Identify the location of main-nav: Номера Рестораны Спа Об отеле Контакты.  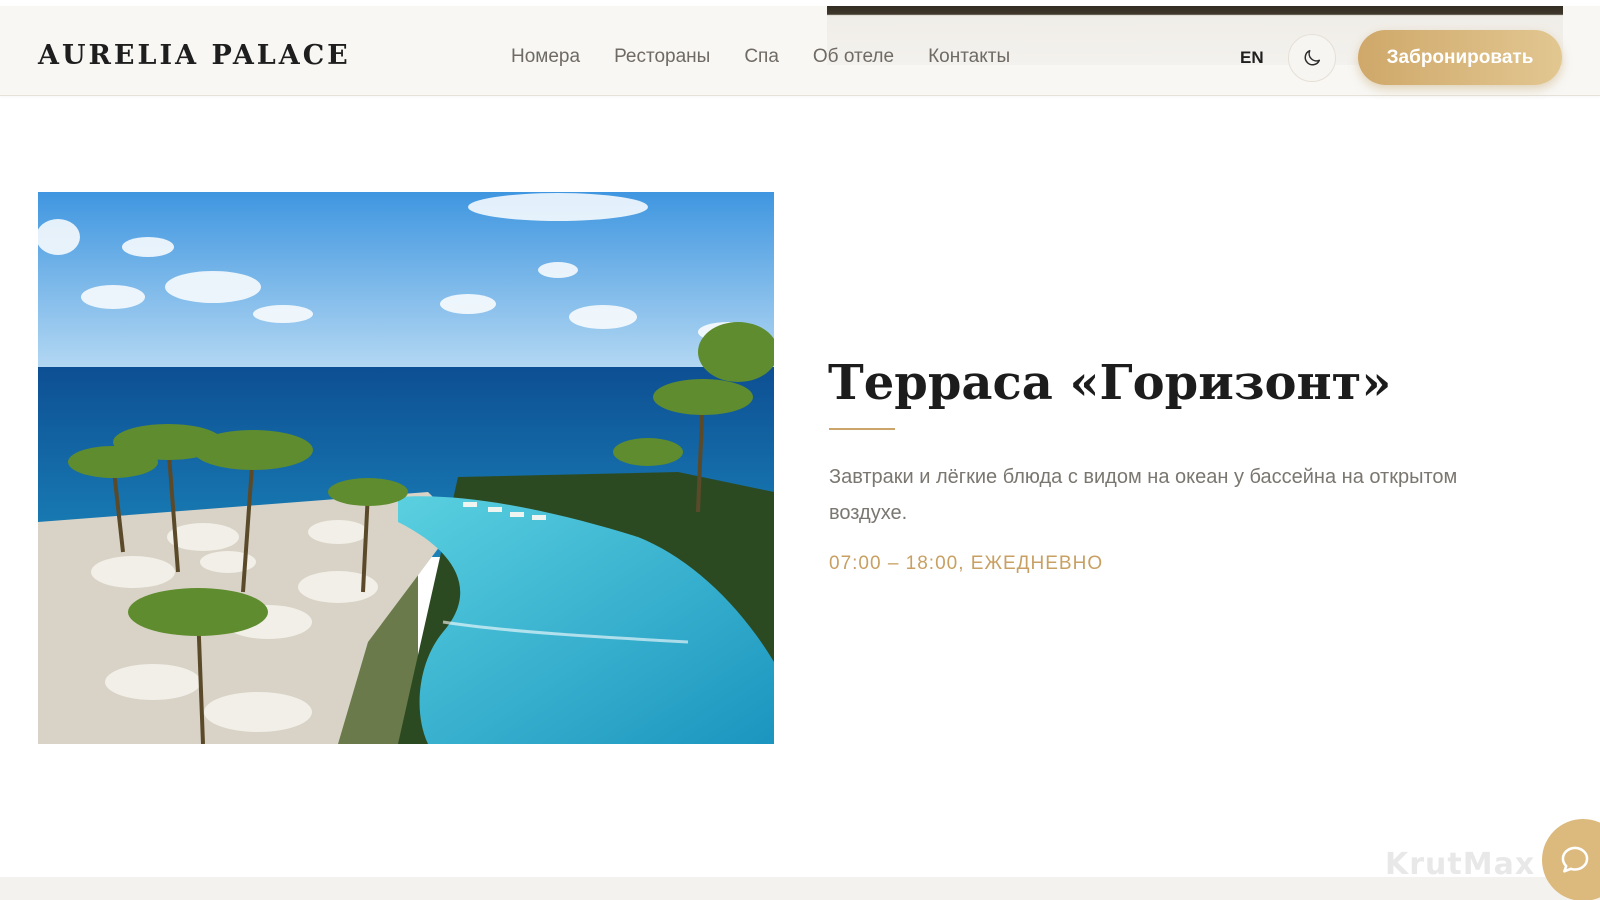
(760, 57).